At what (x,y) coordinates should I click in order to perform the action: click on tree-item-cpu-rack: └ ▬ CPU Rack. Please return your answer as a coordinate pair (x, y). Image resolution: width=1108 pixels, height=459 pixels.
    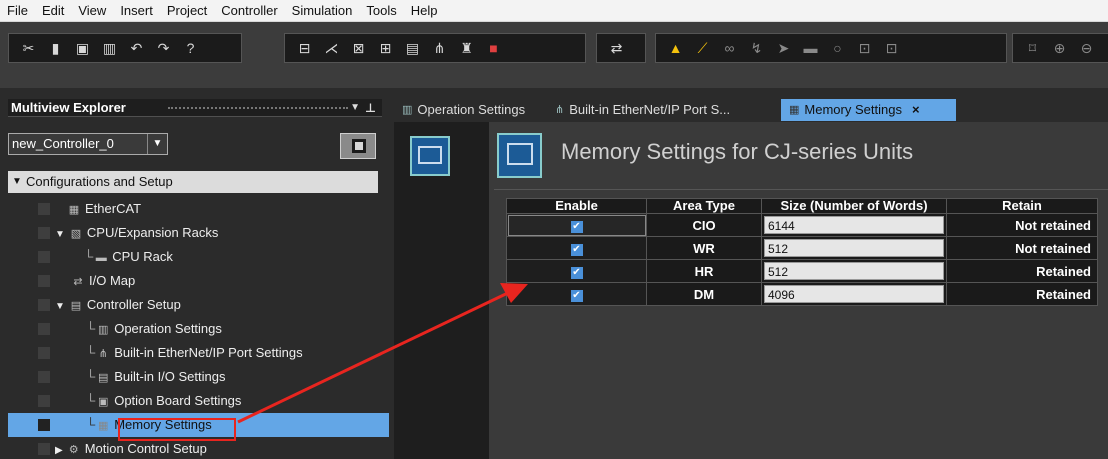
    Looking at the image, I should click on (198, 257).